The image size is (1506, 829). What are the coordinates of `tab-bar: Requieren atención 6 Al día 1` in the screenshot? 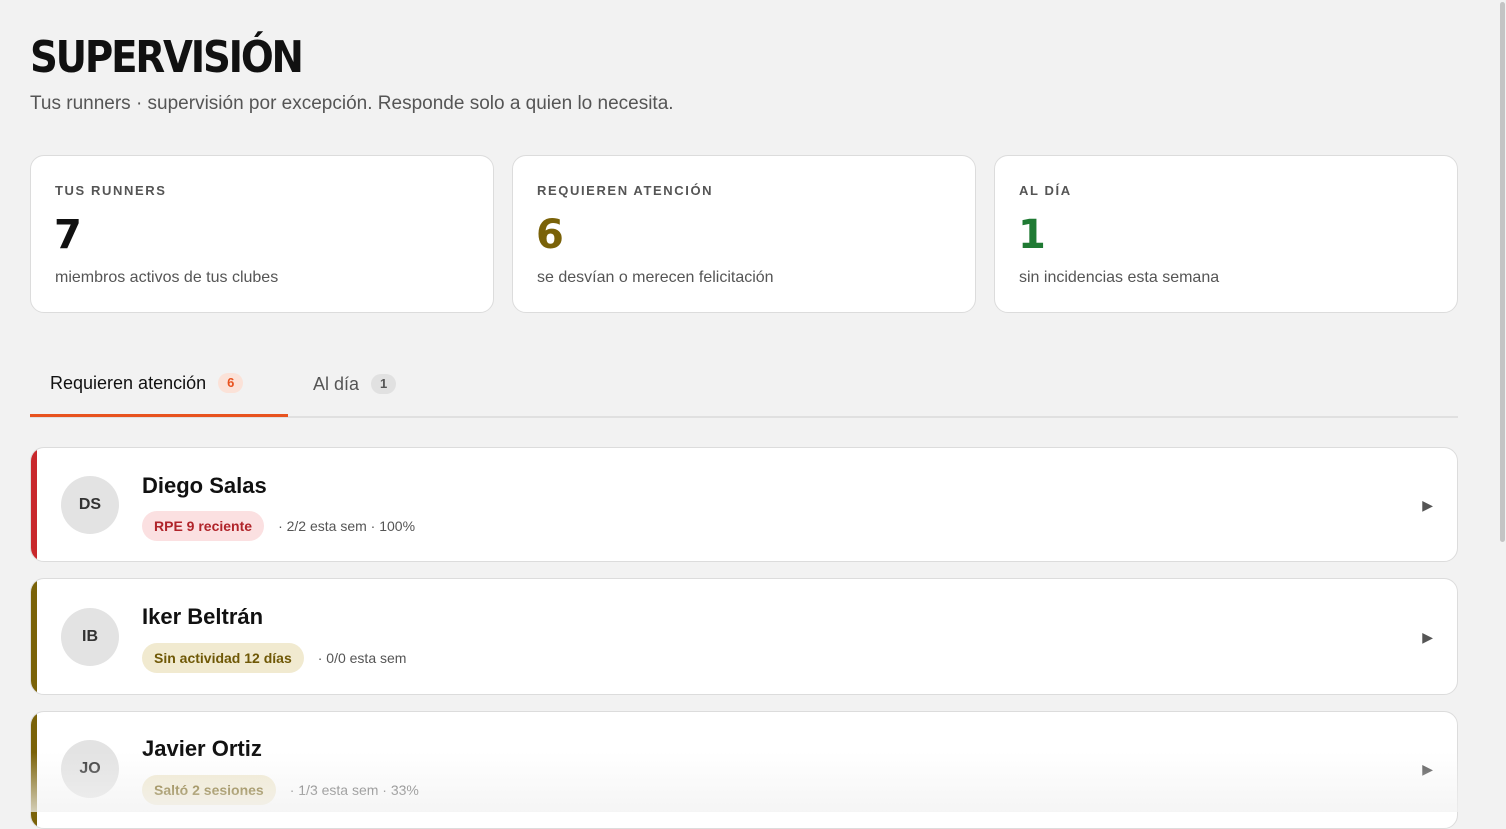 It's located at (744, 385).